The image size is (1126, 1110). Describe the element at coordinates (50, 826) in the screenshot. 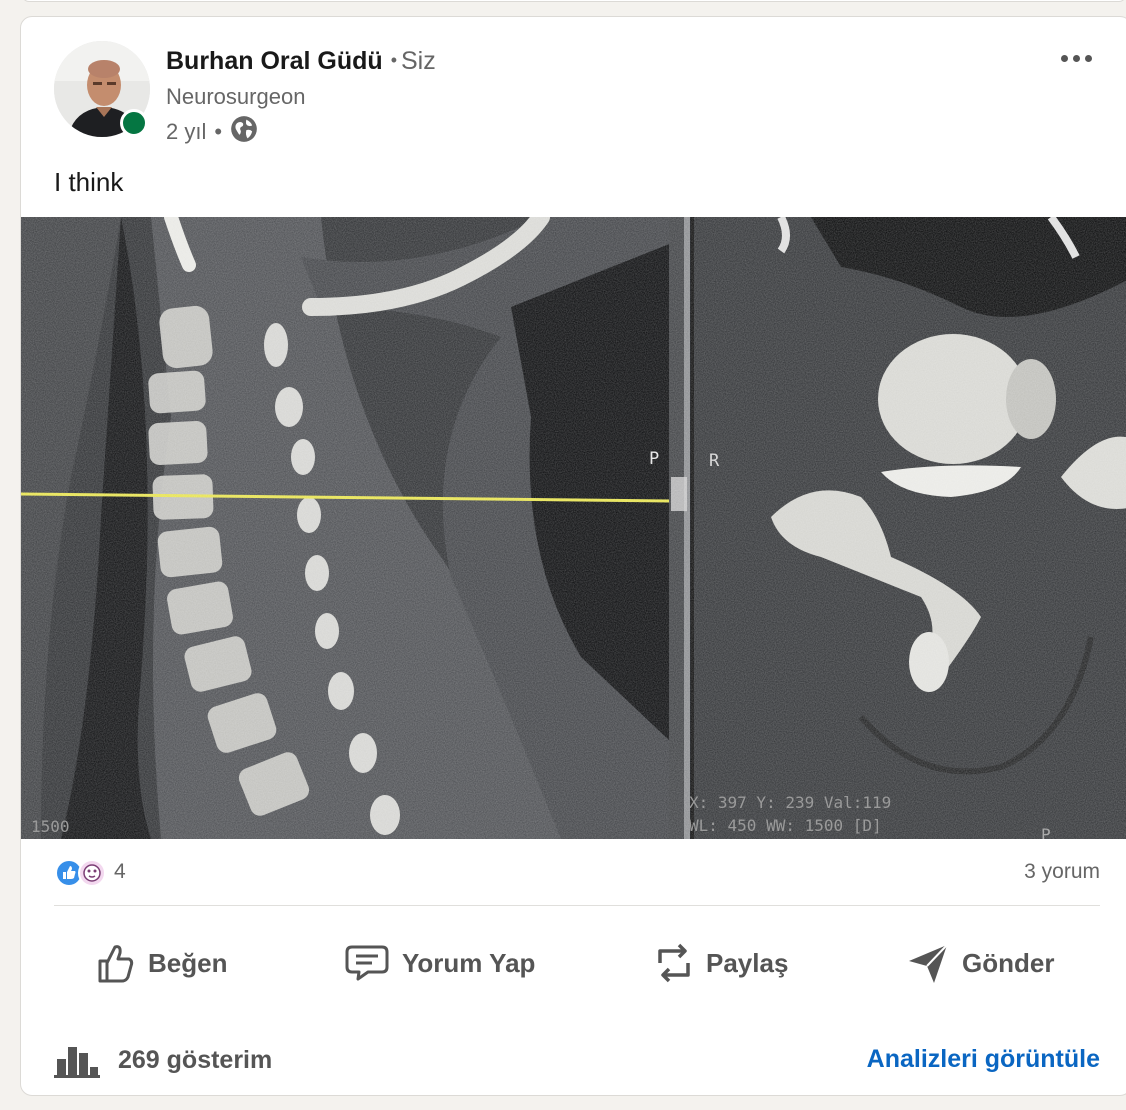

I see `left-window-value: 1500` at that location.